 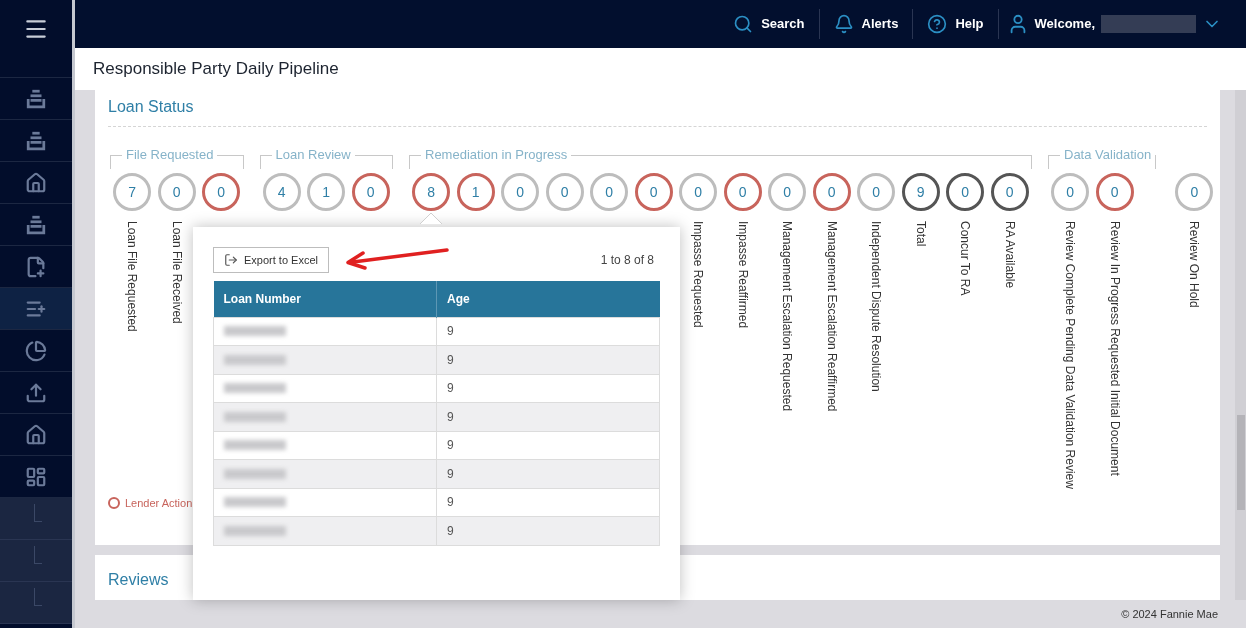 What do you see at coordinates (271, 260) in the screenshot?
I see `export-button: Export to Excel` at bounding box center [271, 260].